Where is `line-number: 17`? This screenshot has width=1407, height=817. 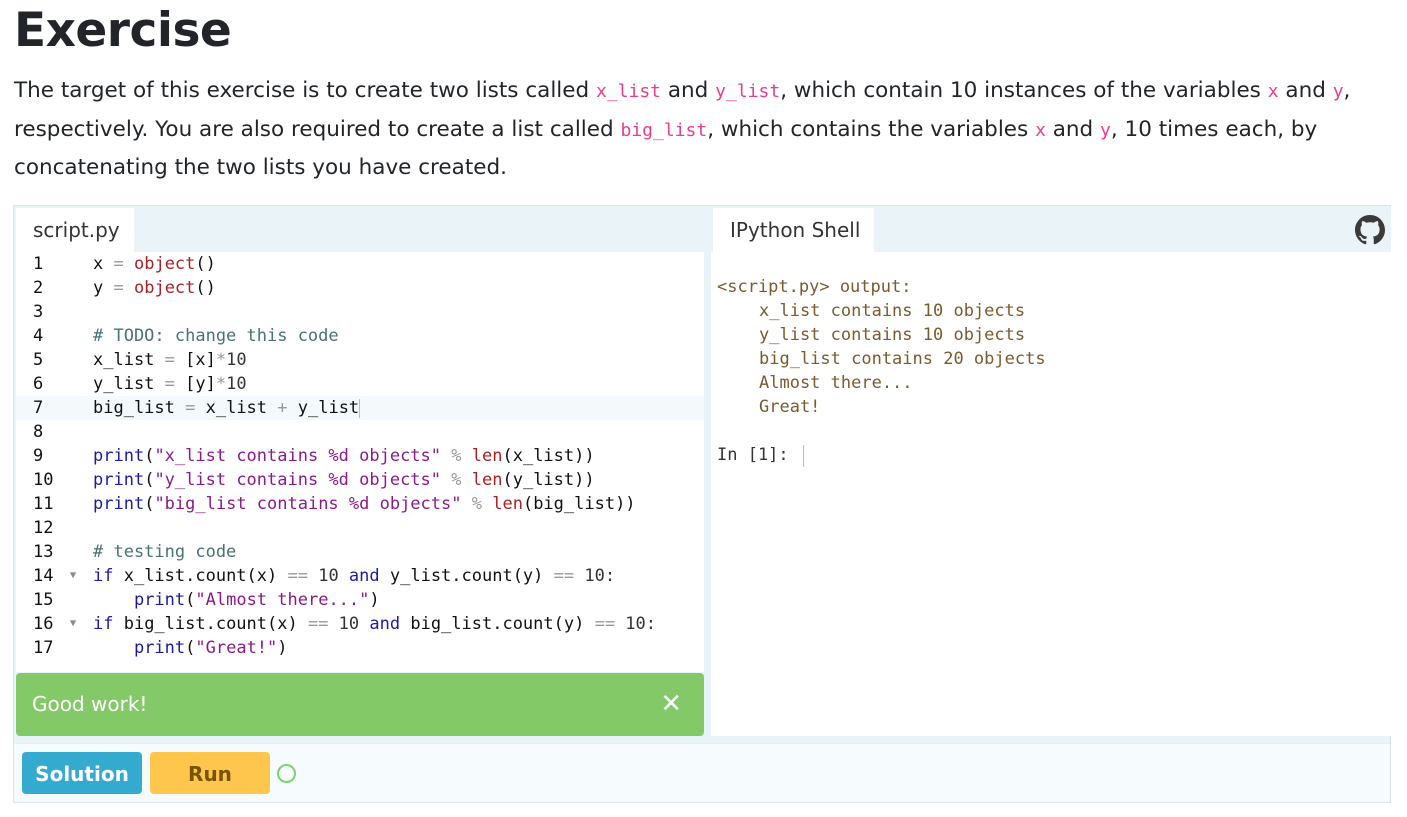 line-number: 17 is located at coordinates (43, 648).